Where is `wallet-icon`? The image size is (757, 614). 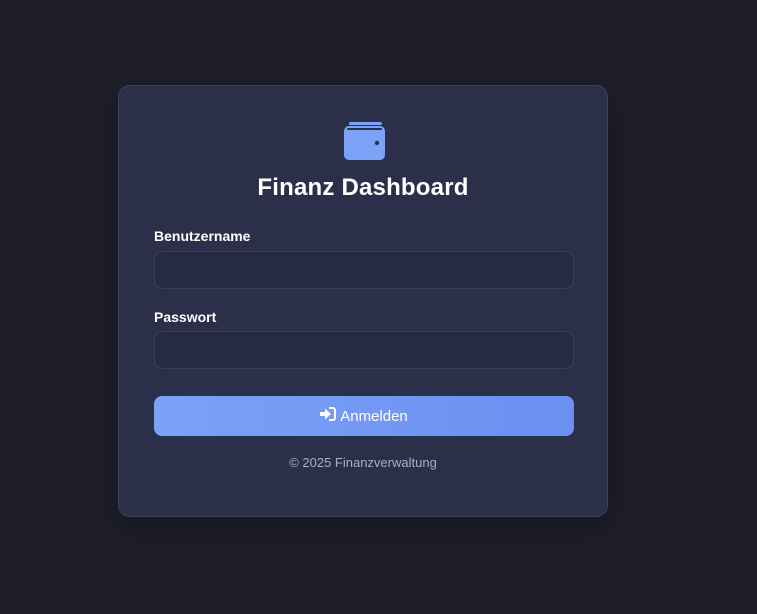 wallet-icon is located at coordinates (364, 141).